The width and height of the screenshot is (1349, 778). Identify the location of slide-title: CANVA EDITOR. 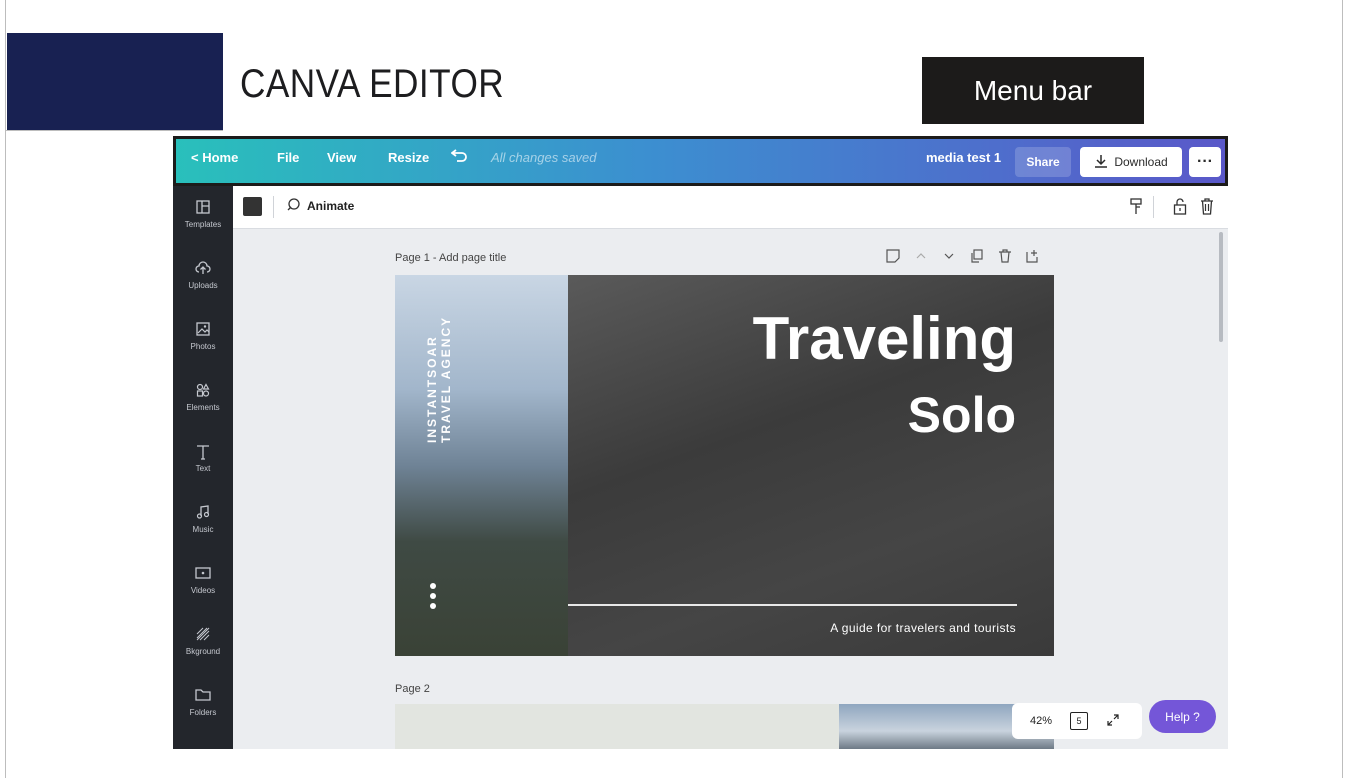
(372, 84).